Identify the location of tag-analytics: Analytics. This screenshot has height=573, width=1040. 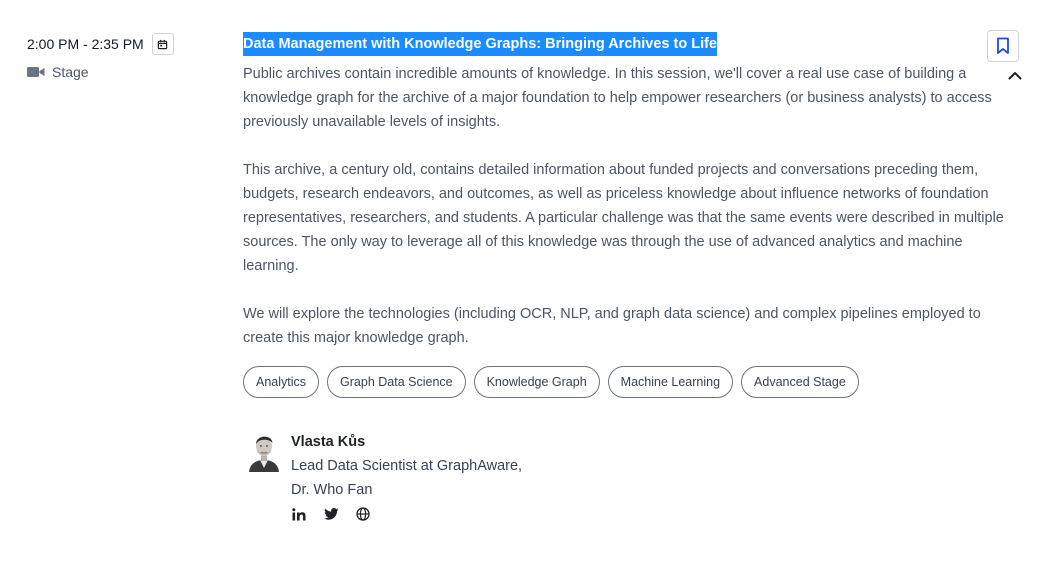
(281, 382).